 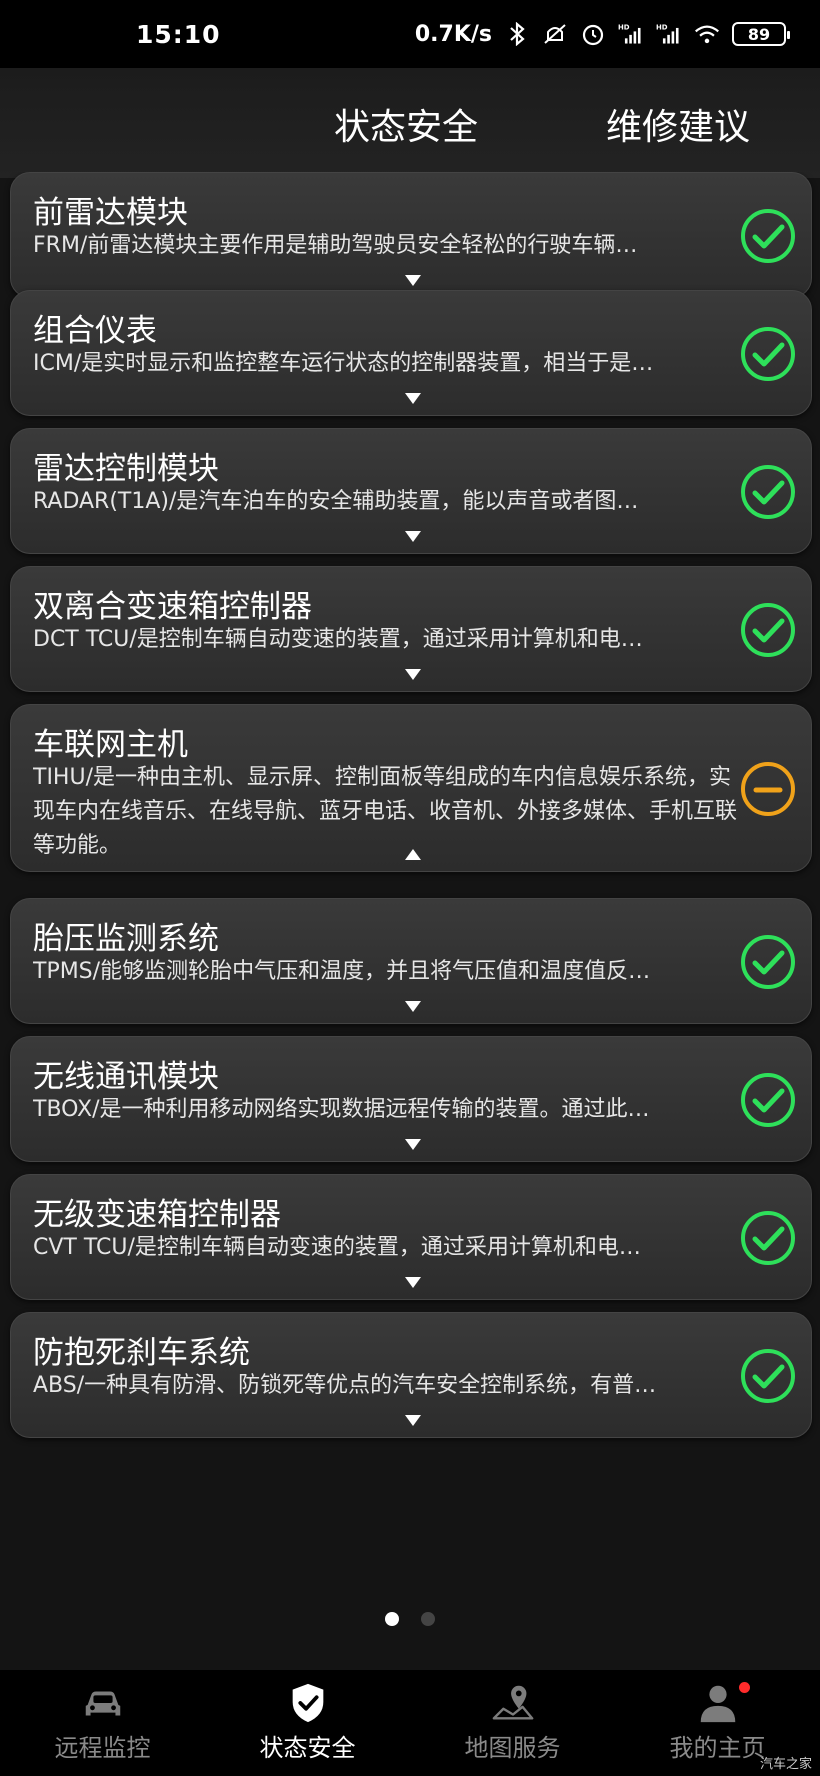 I want to click on nav-label: 远程监控, so click(x=102, y=1748).